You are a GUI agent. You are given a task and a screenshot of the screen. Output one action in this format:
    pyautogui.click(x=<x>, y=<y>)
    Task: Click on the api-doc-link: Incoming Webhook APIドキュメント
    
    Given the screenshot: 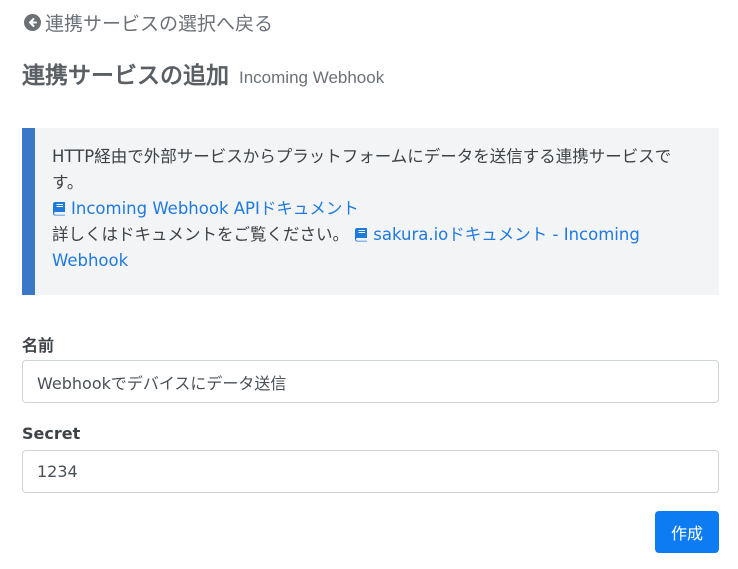 What is the action you would take?
    pyautogui.click(x=205, y=208)
    